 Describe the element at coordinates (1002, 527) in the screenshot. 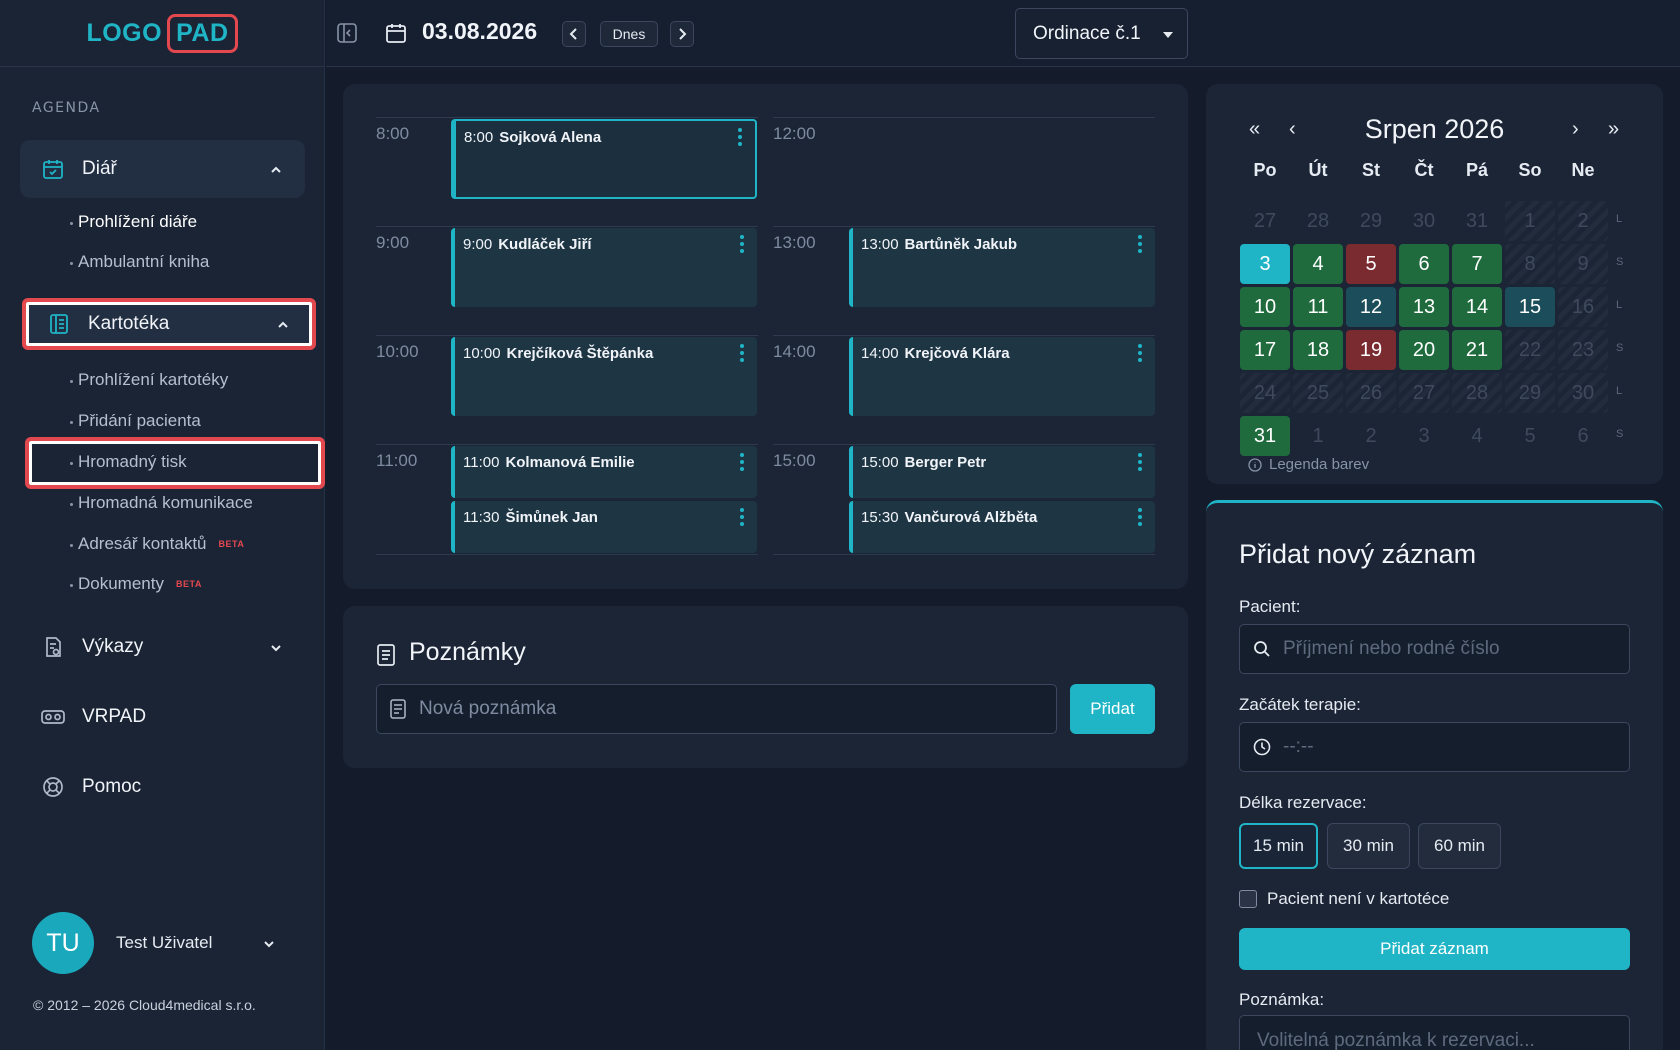

I see `appointment-card: 15:30 Vančurová Alžběta` at that location.